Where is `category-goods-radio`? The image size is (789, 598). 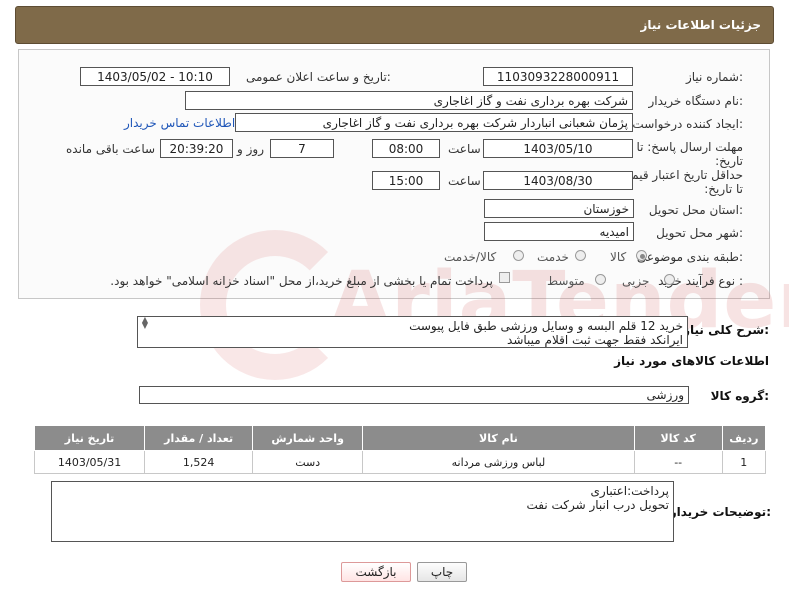 category-goods-radio is located at coordinates (641, 255).